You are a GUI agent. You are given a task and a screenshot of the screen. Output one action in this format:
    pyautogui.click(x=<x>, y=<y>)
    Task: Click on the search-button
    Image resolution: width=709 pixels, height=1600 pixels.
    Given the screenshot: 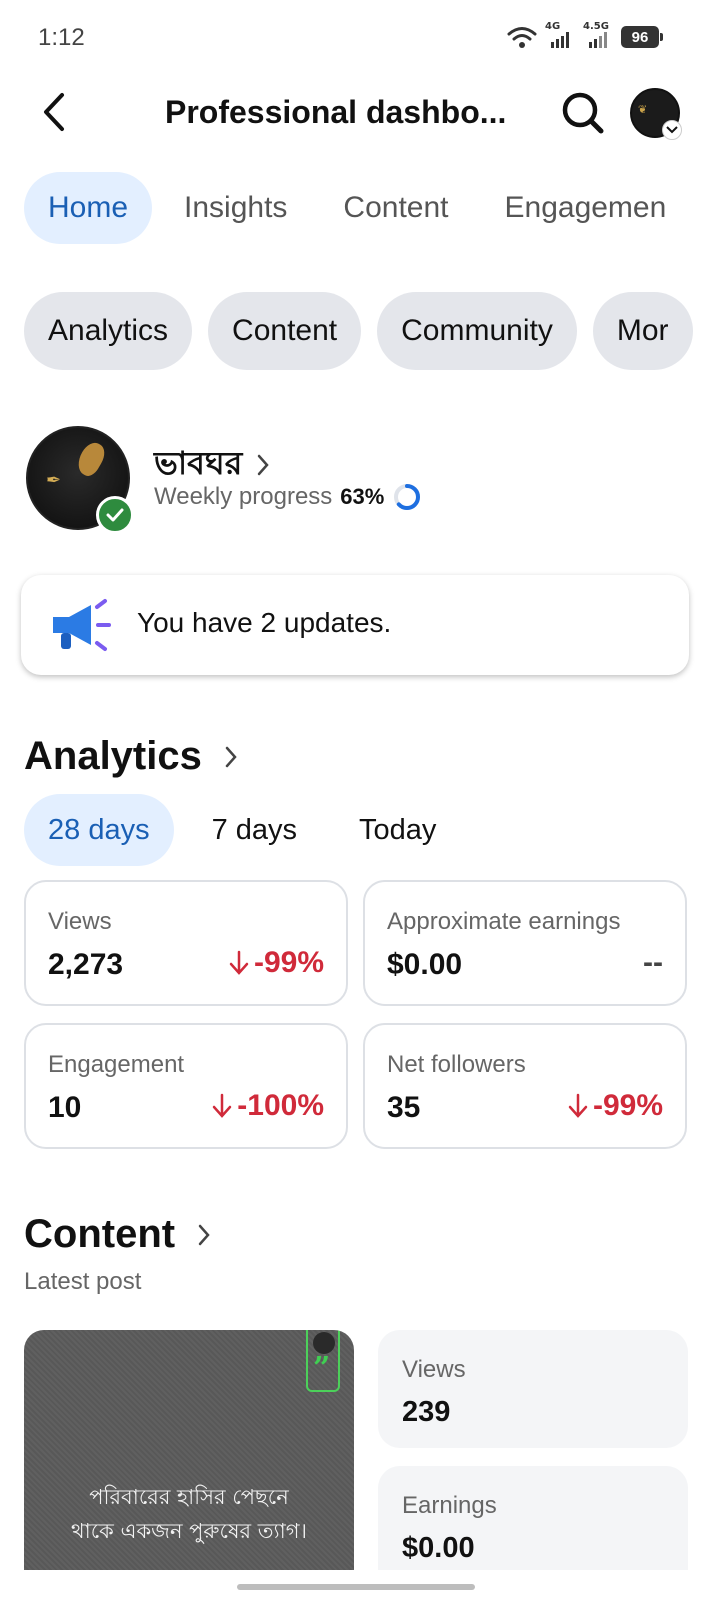 What is the action you would take?
    pyautogui.click(x=583, y=113)
    